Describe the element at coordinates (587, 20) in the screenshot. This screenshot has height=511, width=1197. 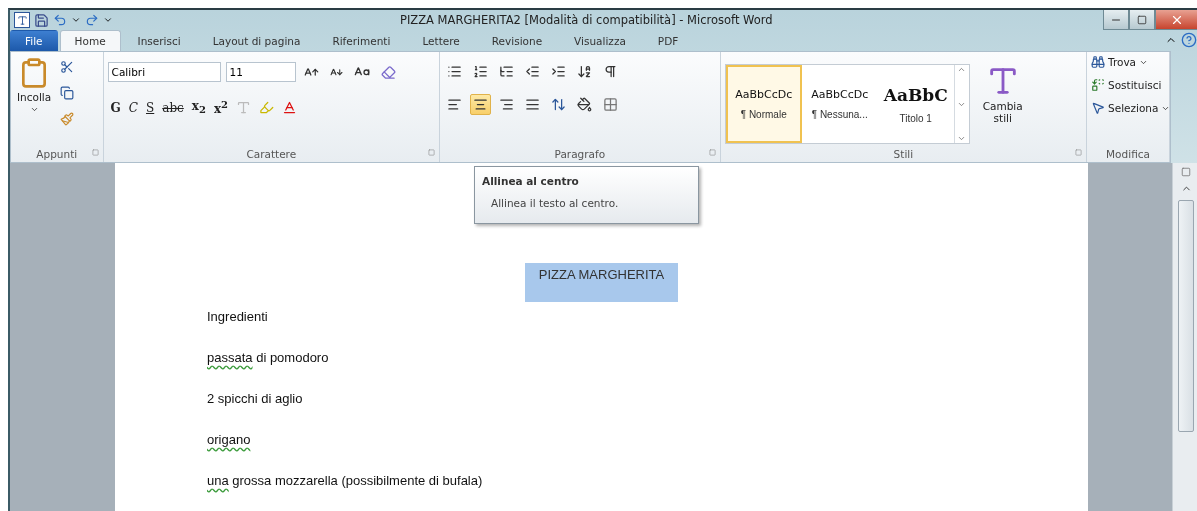
I see `window-title: PIZZA MARGHERITA2 [Modalità di compatibilità] - Microsoft Word` at that location.